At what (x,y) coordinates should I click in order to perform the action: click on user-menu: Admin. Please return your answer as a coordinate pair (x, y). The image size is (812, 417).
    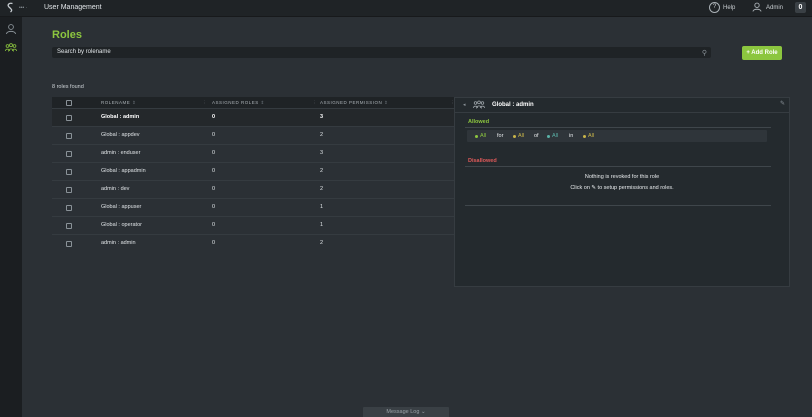
    Looking at the image, I should click on (767, 8).